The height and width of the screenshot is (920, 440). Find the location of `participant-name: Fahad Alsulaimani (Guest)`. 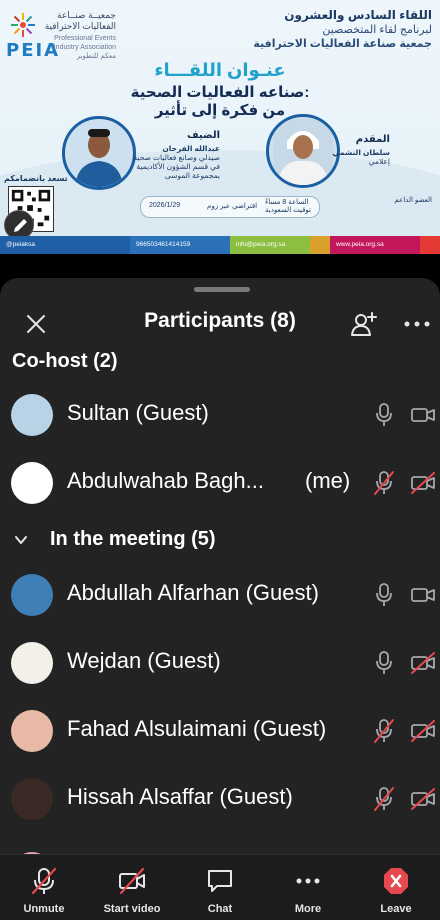

participant-name: Fahad Alsulaimani (Guest) is located at coordinates (197, 728).